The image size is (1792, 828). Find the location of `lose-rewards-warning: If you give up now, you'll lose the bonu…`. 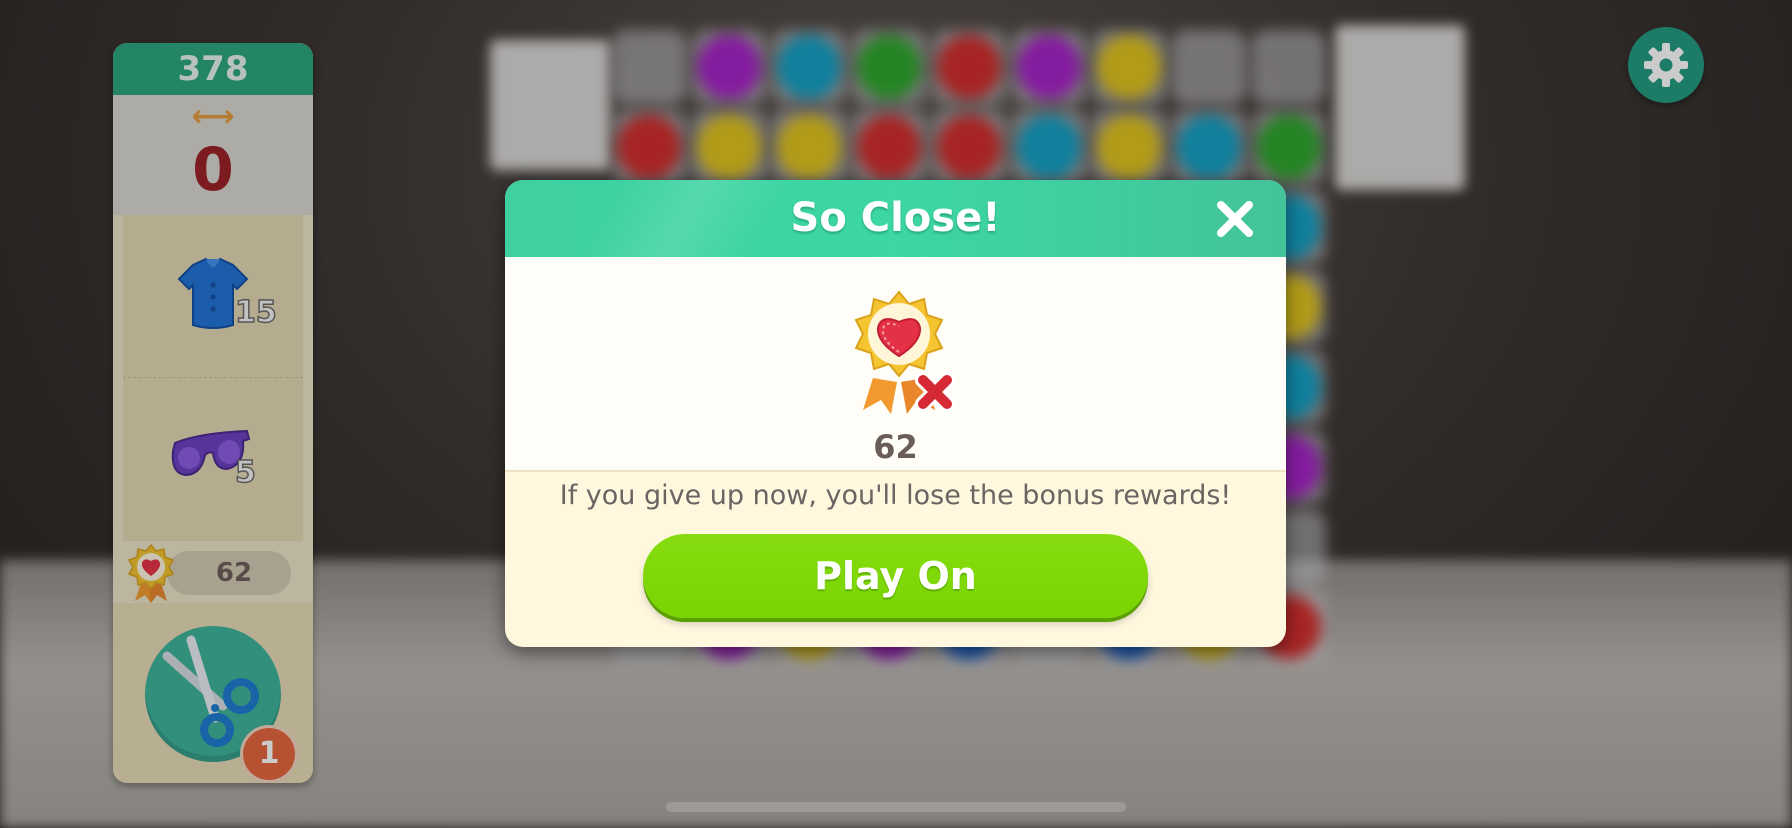

lose-rewards-warning: If you give up now, you'll lose the bonu… is located at coordinates (895, 495).